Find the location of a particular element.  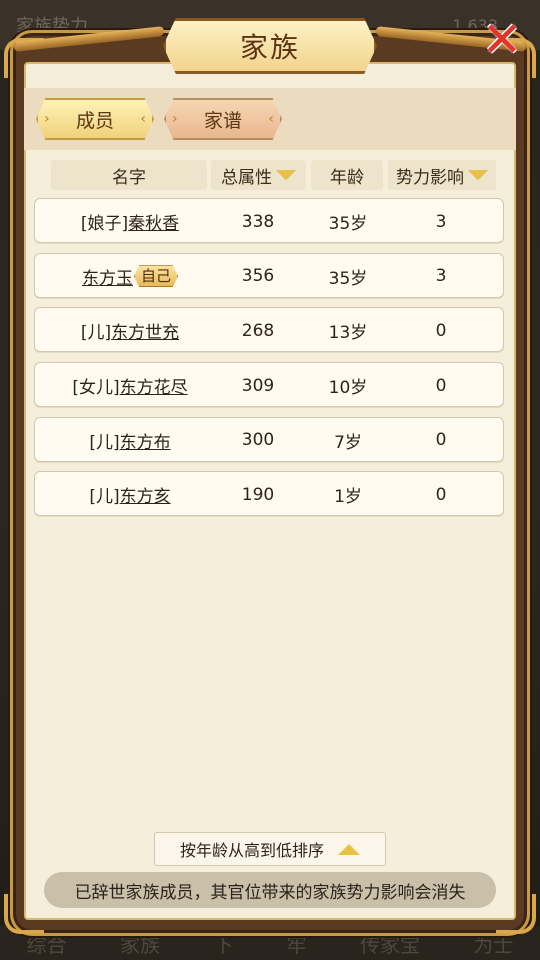

table-row: [儿] 东方布 300 7岁 0 is located at coordinates (269, 439).